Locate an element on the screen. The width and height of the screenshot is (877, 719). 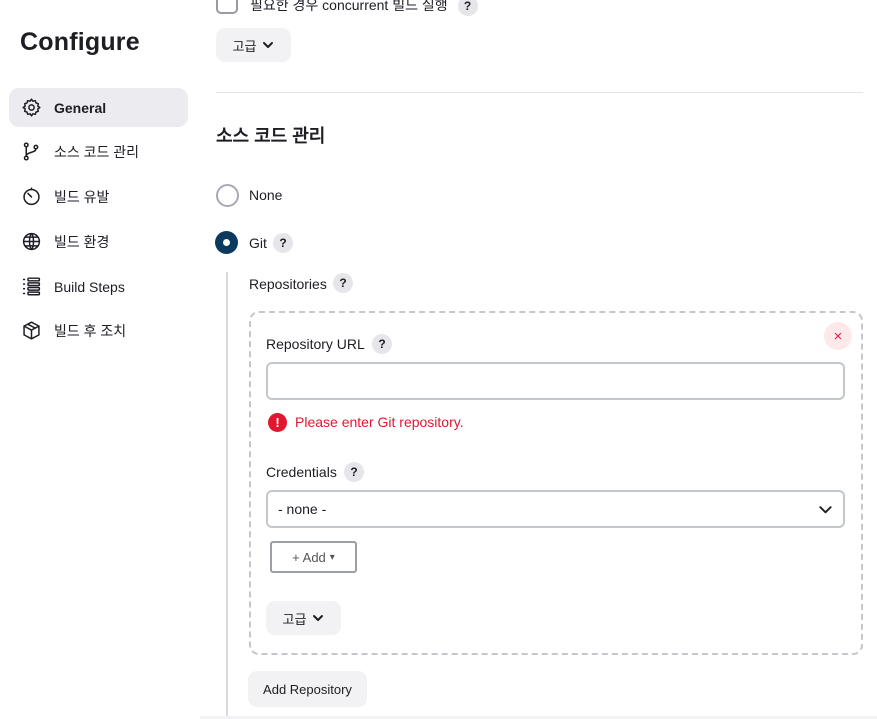
credentials-help-icon: ? is located at coordinates (354, 472).